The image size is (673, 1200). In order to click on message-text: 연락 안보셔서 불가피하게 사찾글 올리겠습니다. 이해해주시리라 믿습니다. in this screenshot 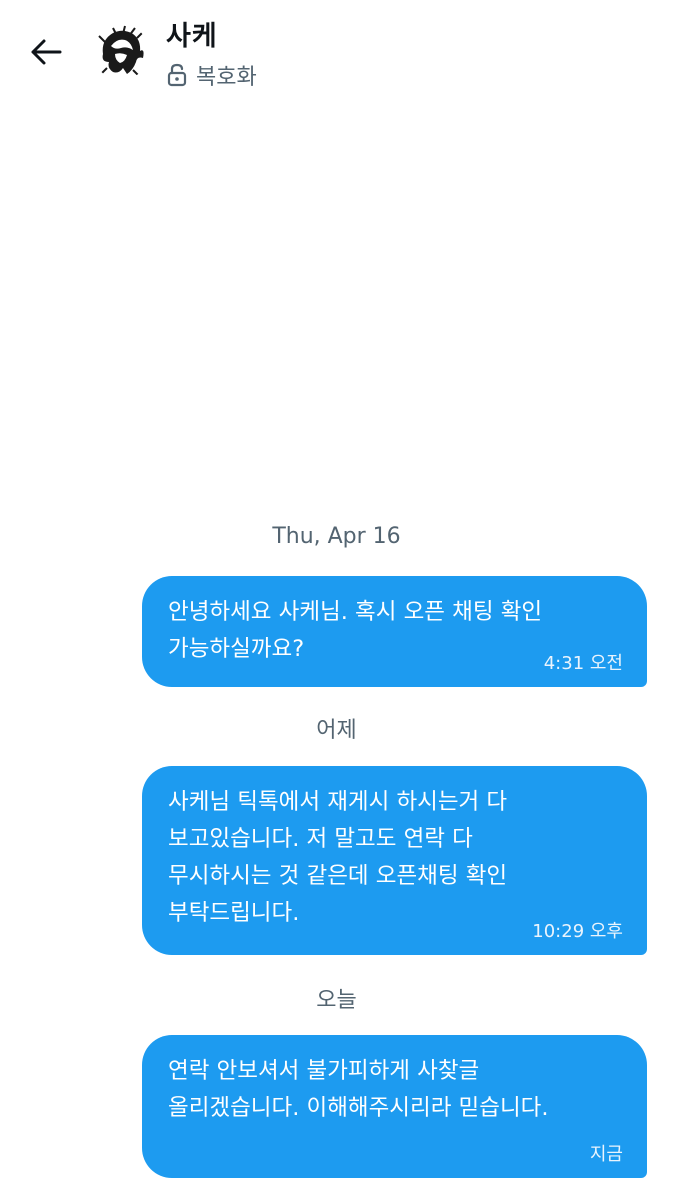, I will do `click(358, 1089)`.